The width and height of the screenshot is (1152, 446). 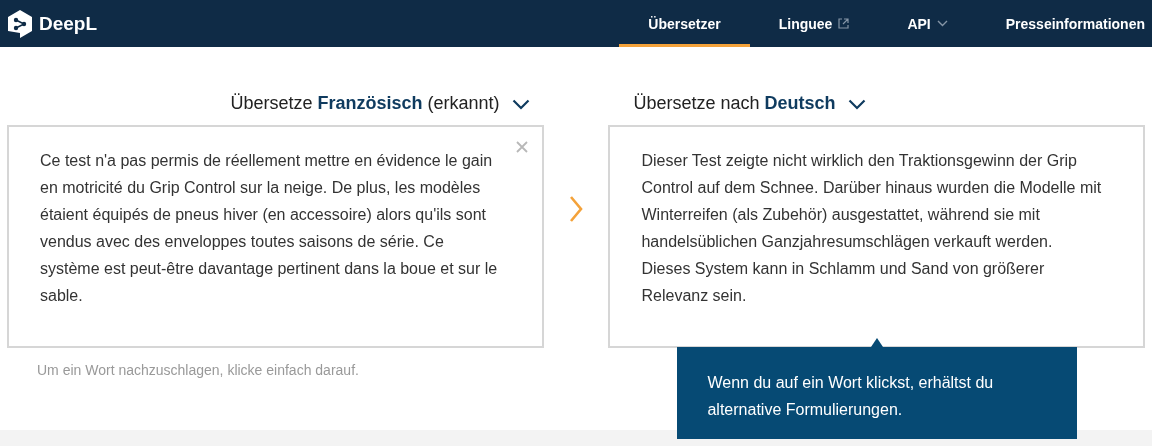 I want to click on target-language-selector: Übersetze nach Deutsch, so click(x=734, y=103).